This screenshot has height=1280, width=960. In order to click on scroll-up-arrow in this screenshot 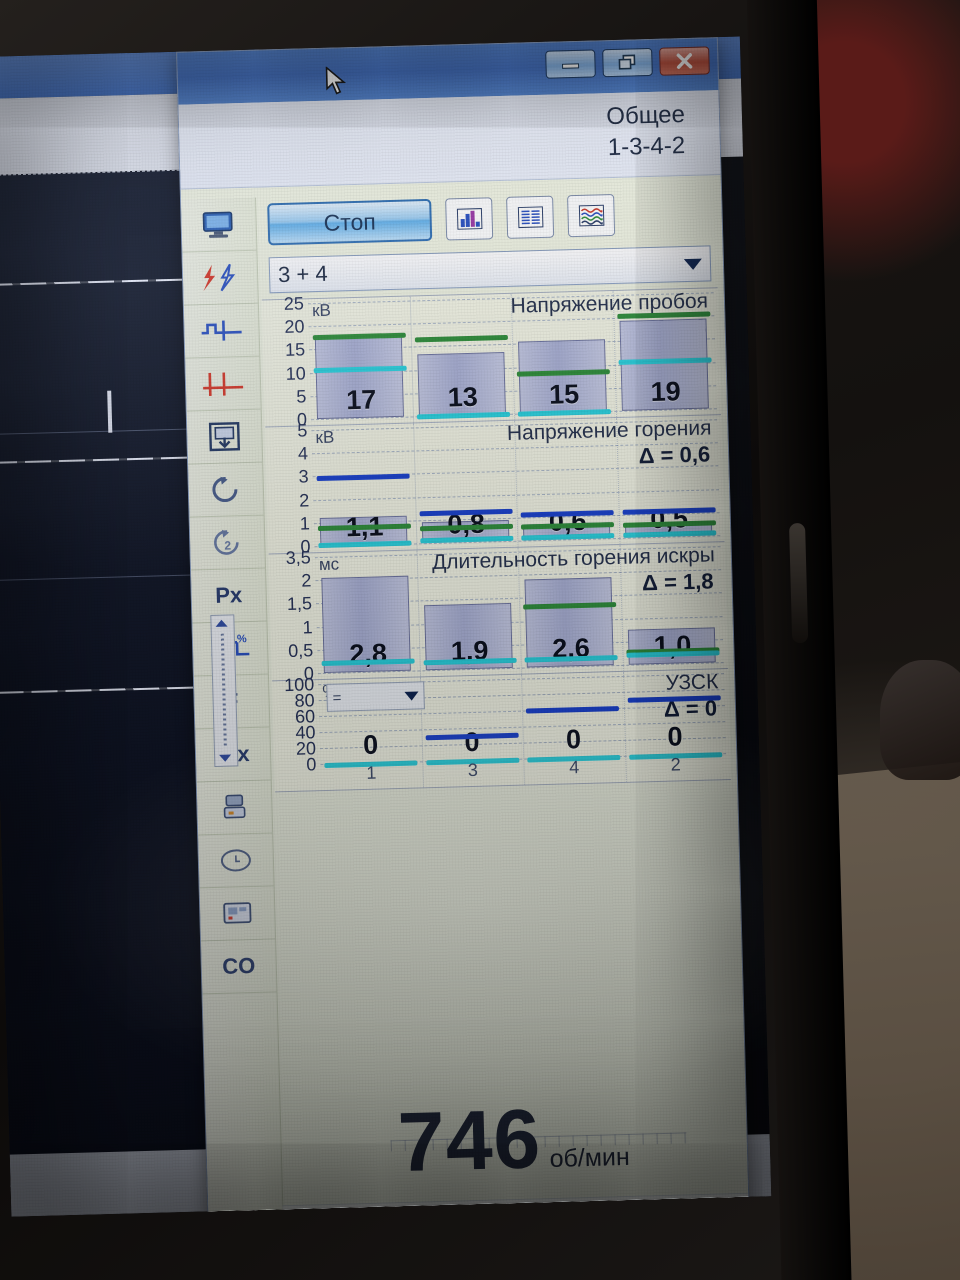, I will do `click(221, 623)`.